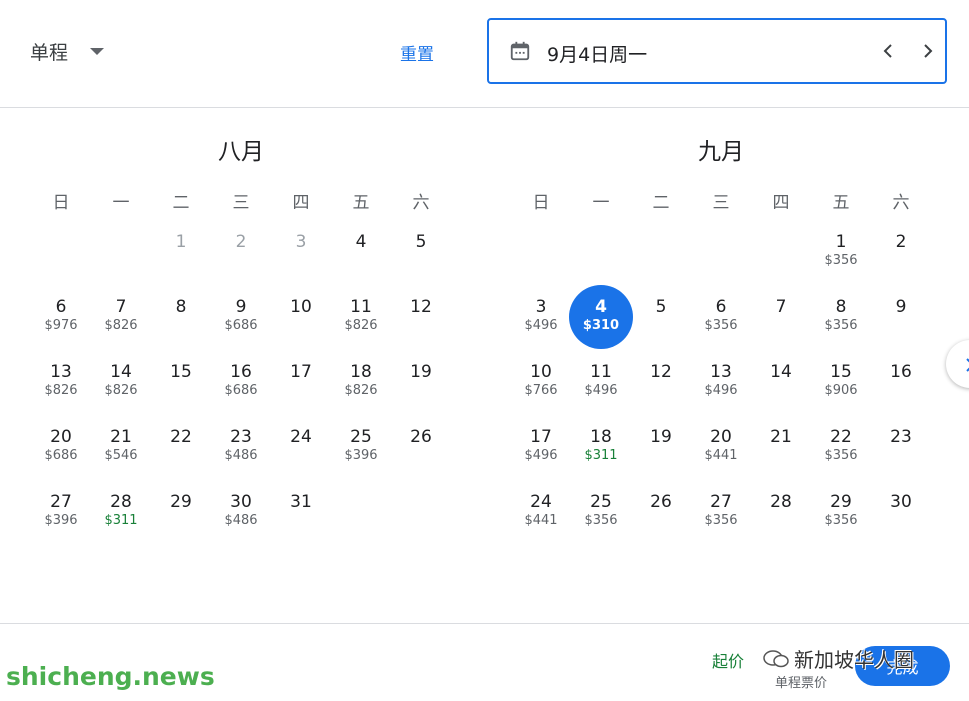  I want to click on trip-type-label: 单程, so click(49, 53).